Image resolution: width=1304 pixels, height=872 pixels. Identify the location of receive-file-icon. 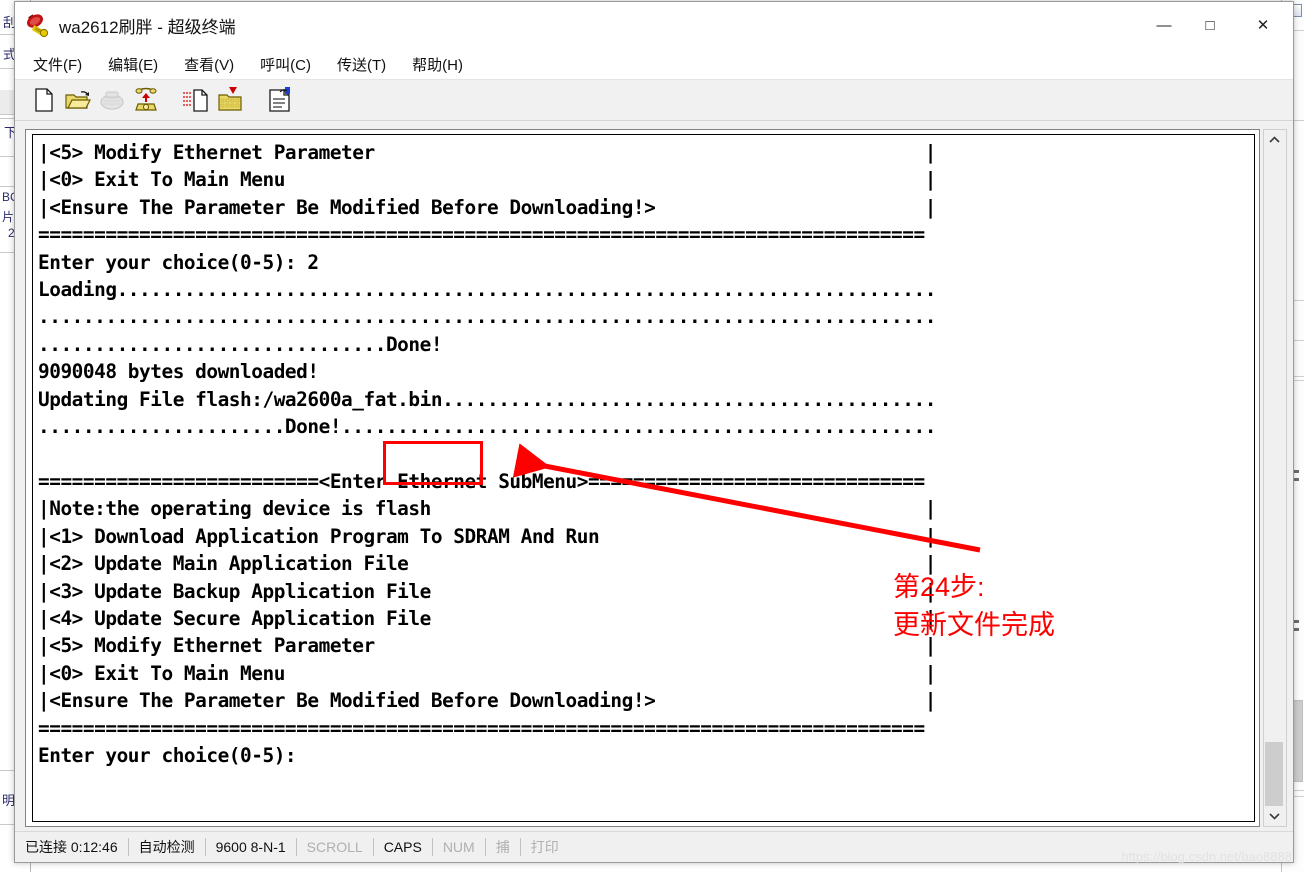
(230, 100).